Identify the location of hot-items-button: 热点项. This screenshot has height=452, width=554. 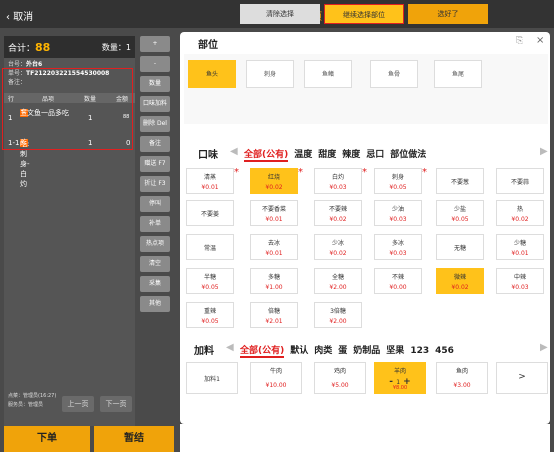
(155, 244).